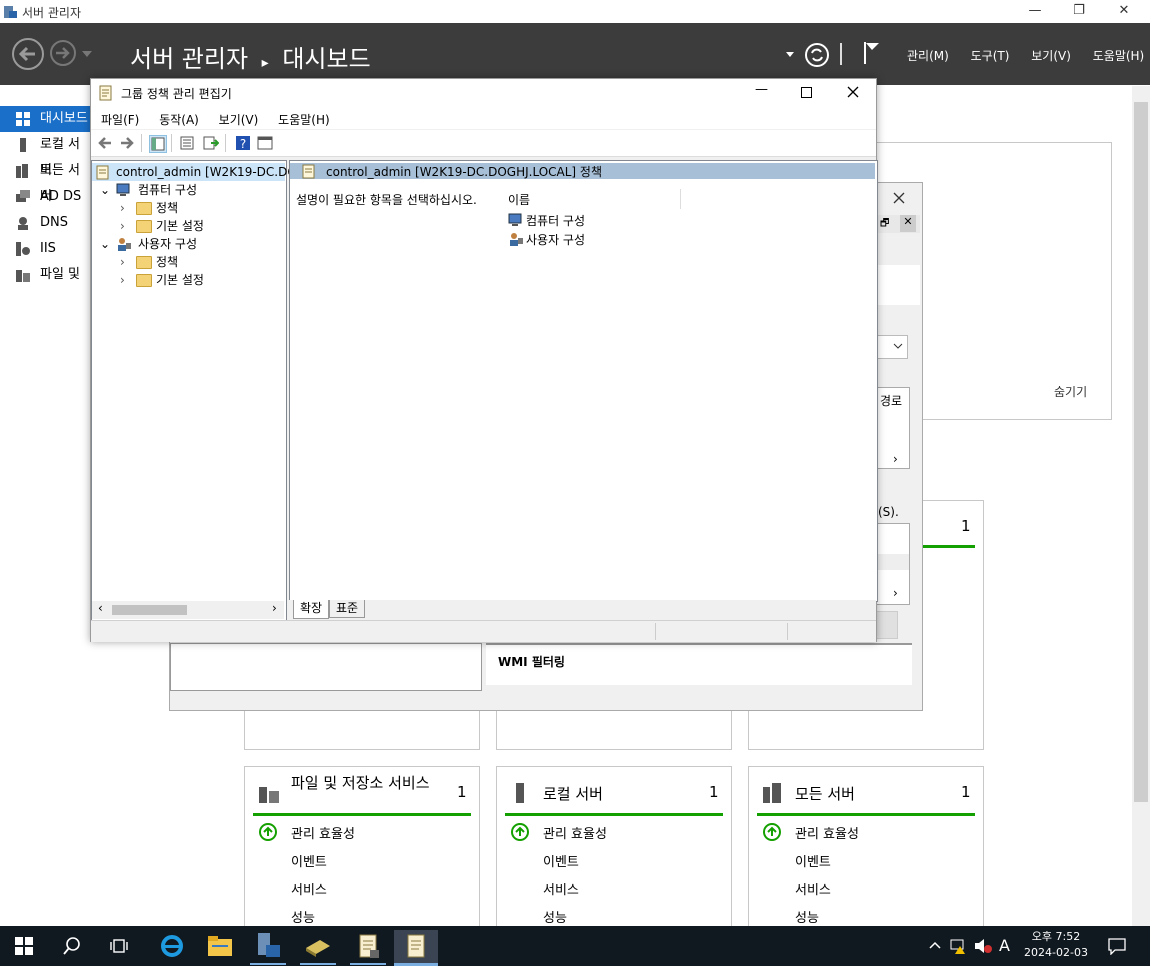 The width and height of the screenshot is (1150, 966). What do you see at coordinates (866, 852) in the screenshot?
I see `tile-all-servers: 모든 서버 1 관리 효율성 이벤트 서비스 성능` at bounding box center [866, 852].